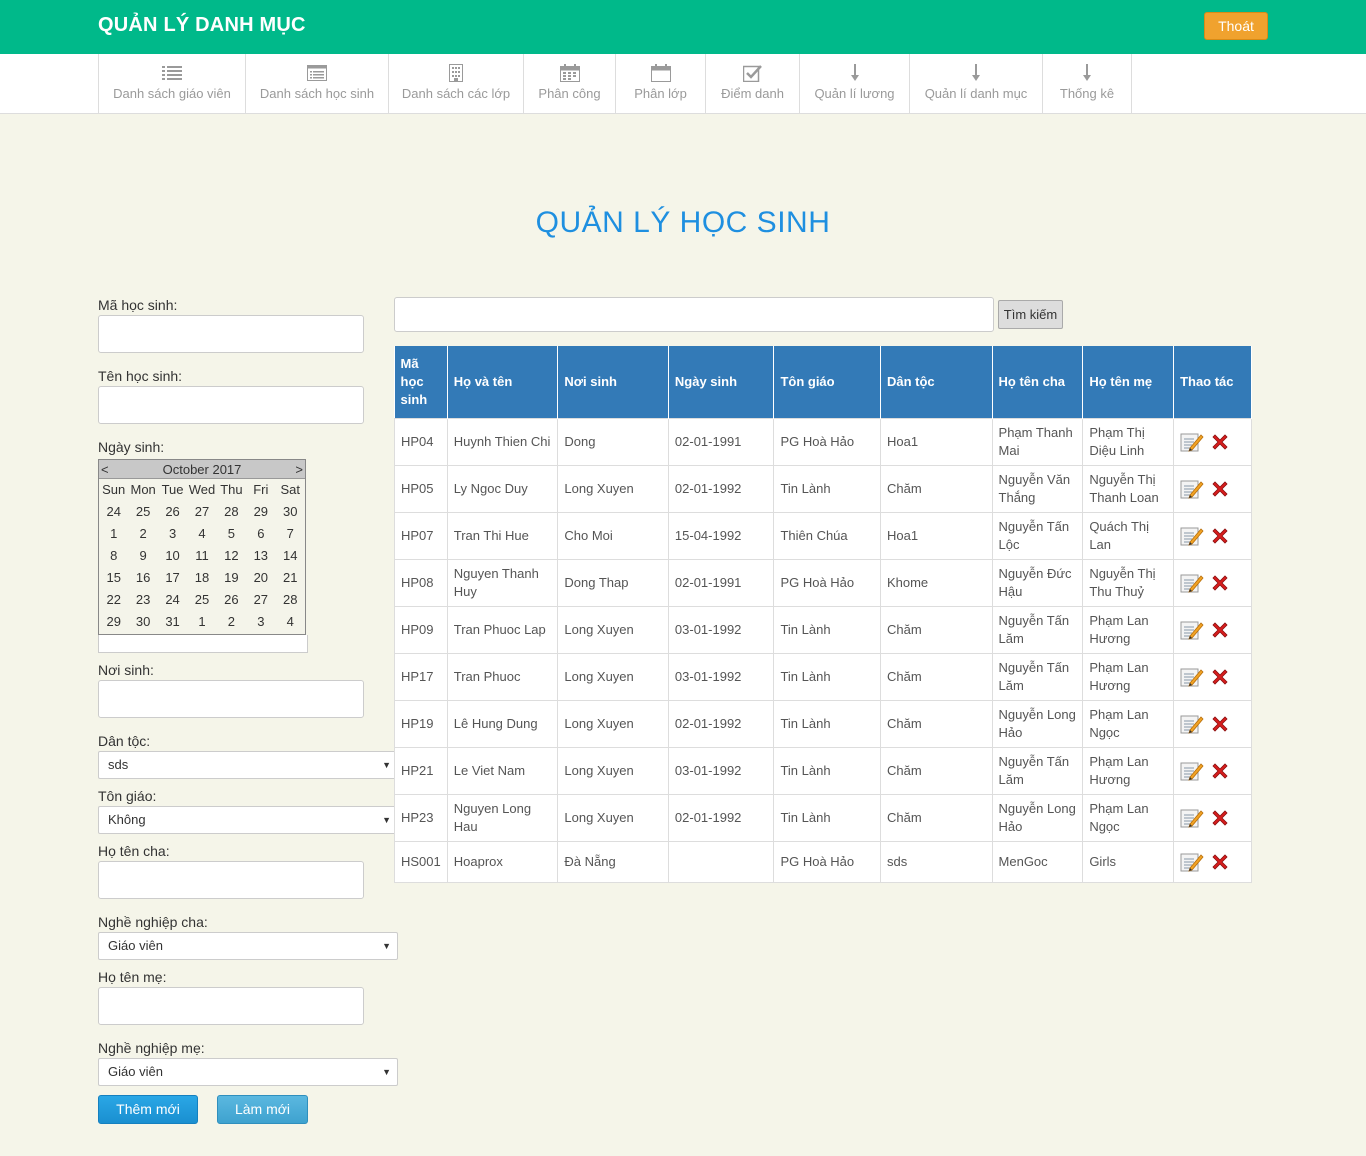  Describe the element at coordinates (855, 84) in the screenshot. I see `nav-salary: Quản lí lương` at that location.